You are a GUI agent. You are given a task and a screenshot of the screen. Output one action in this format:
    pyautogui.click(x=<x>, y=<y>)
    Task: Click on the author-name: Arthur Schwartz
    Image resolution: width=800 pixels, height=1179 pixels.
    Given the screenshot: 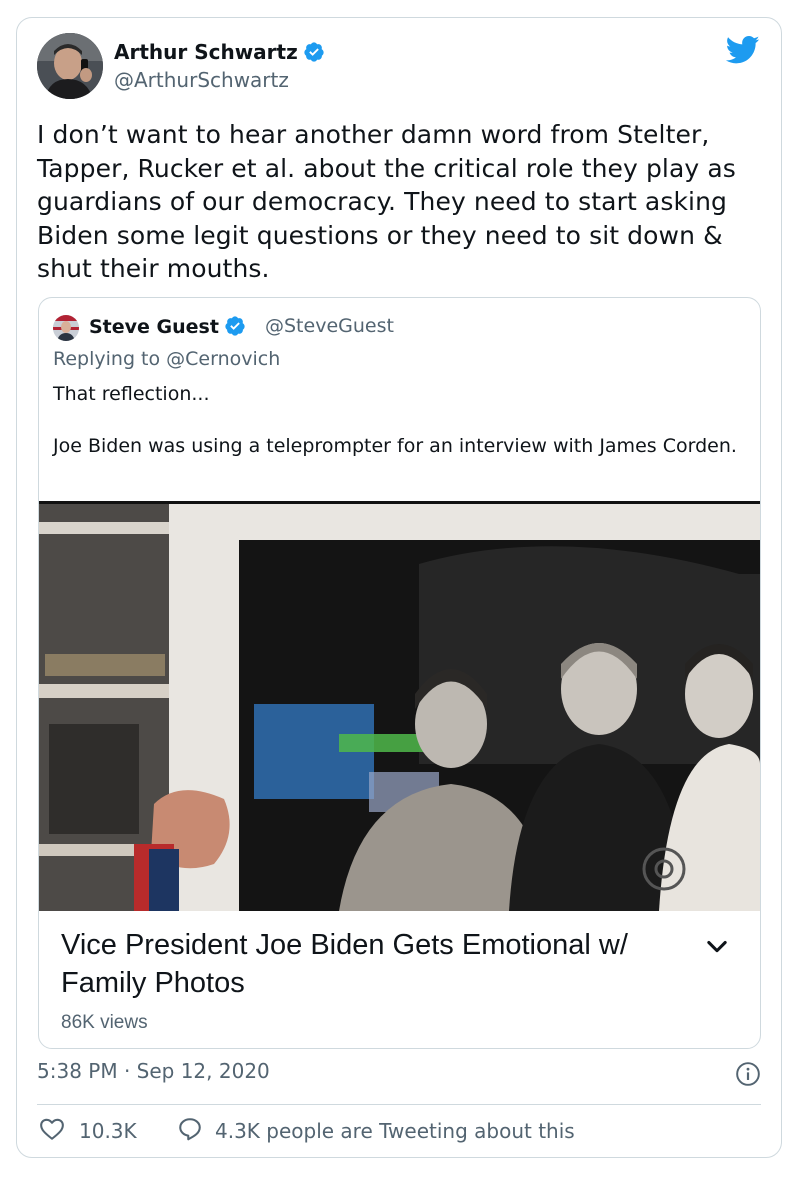 What is the action you would take?
    pyautogui.click(x=219, y=54)
    